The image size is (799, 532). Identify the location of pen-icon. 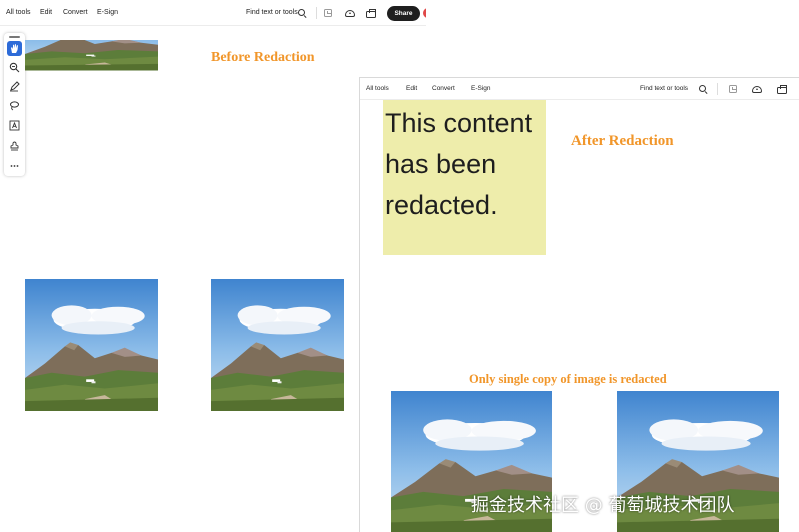
(15, 86).